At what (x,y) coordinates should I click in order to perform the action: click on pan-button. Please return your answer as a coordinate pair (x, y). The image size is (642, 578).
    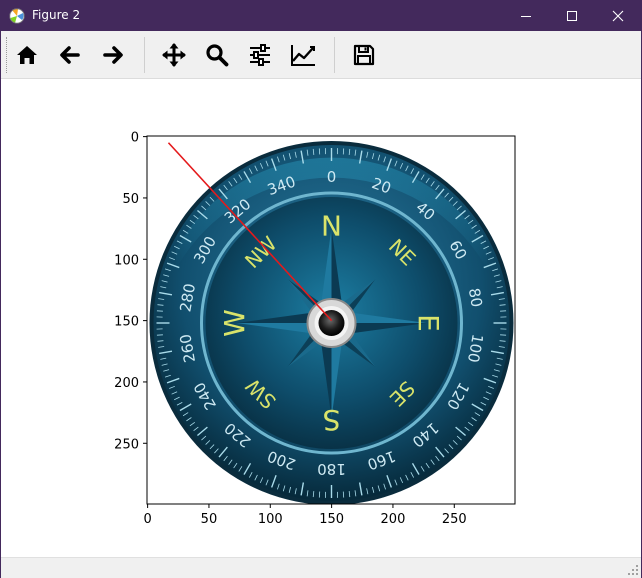
    Looking at the image, I should click on (174, 55).